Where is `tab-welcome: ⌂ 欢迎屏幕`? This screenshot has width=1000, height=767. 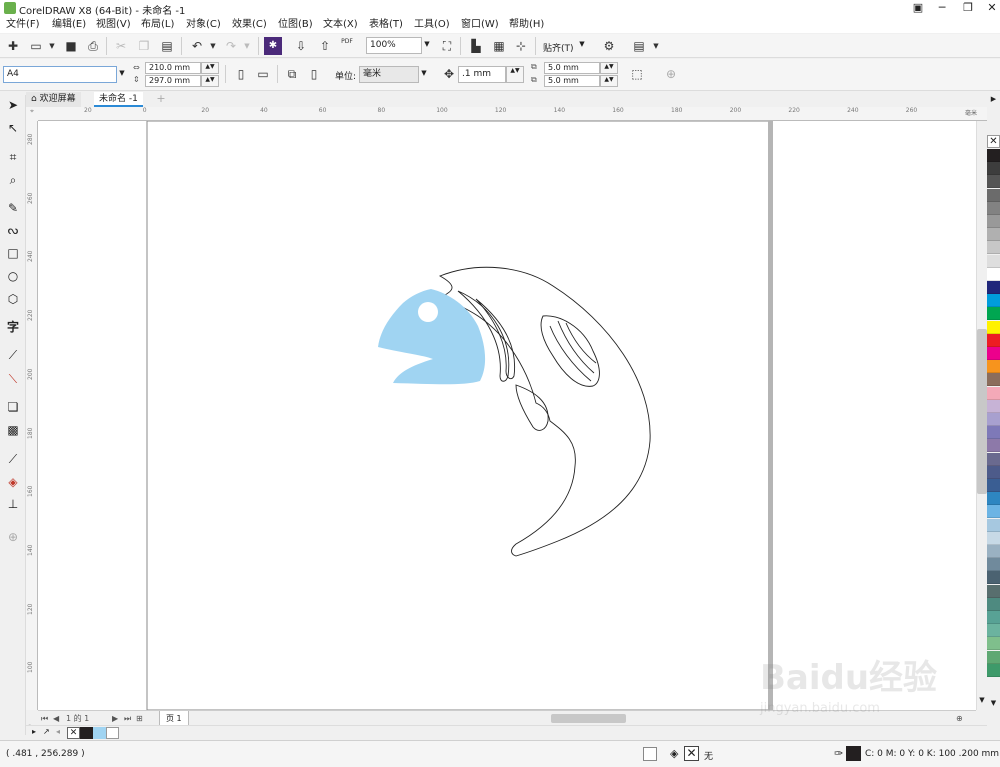 tab-welcome: ⌂ 欢迎屏幕 is located at coordinates (53, 99).